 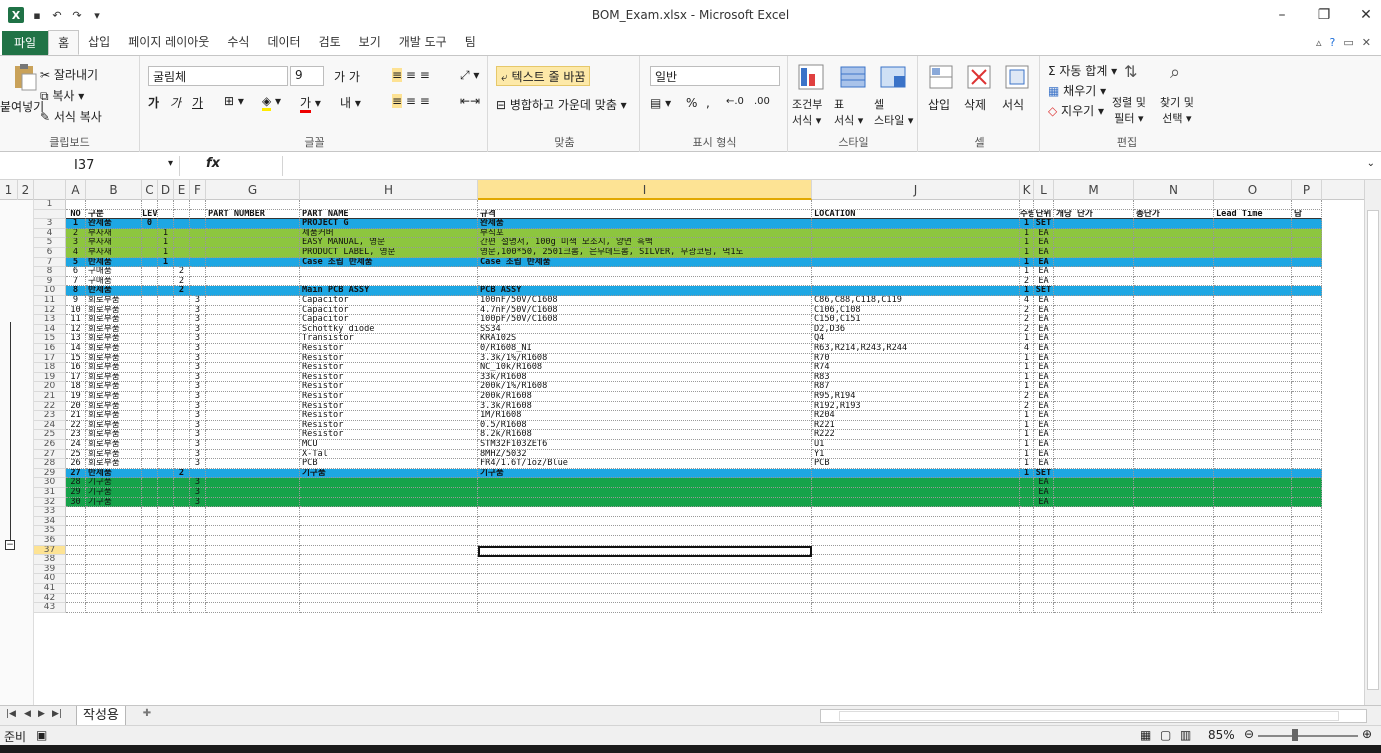 What do you see at coordinates (1307, 320) in the screenshot?
I see `cell-P13` at bounding box center [1307, 320].